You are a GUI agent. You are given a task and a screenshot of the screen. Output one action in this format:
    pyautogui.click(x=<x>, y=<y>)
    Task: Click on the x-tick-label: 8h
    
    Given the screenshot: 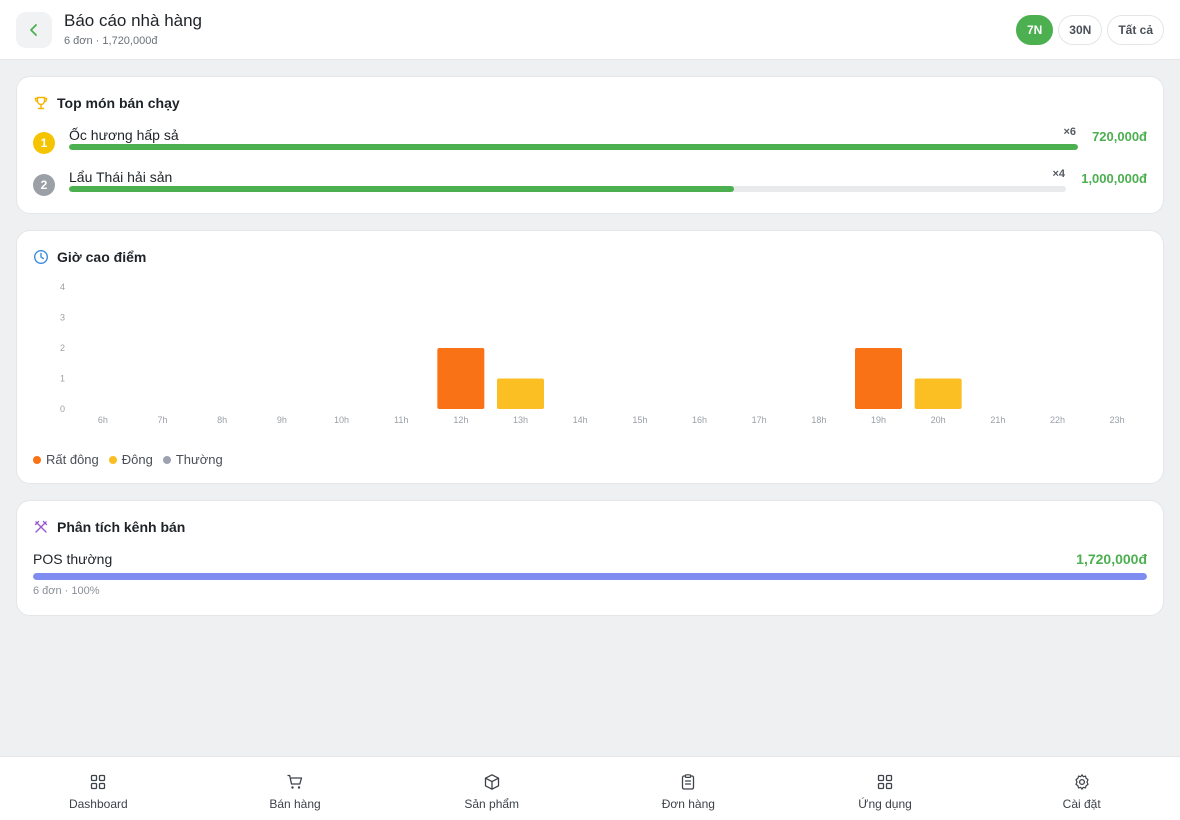 What is the action you would take?
    pyautogui.click(x=222, y=420)
    